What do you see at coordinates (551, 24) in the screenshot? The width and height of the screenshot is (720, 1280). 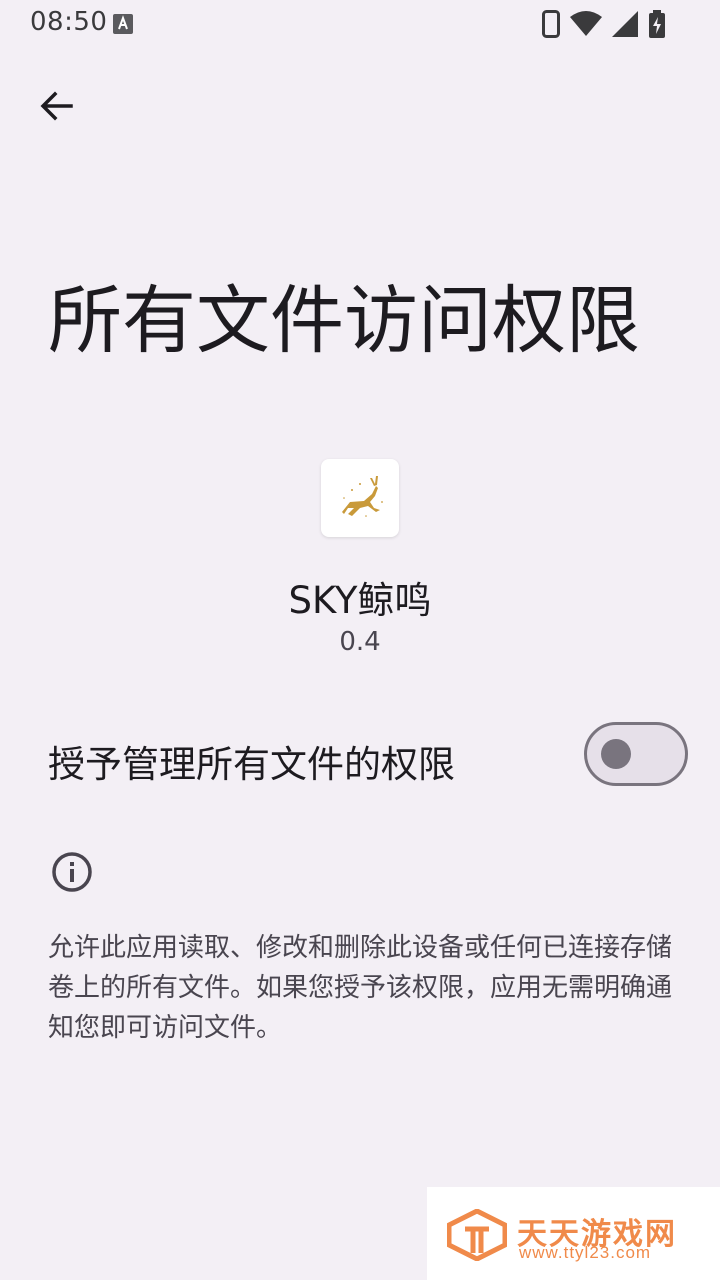 I see `phone-icon` at bounding box center [551, 24].